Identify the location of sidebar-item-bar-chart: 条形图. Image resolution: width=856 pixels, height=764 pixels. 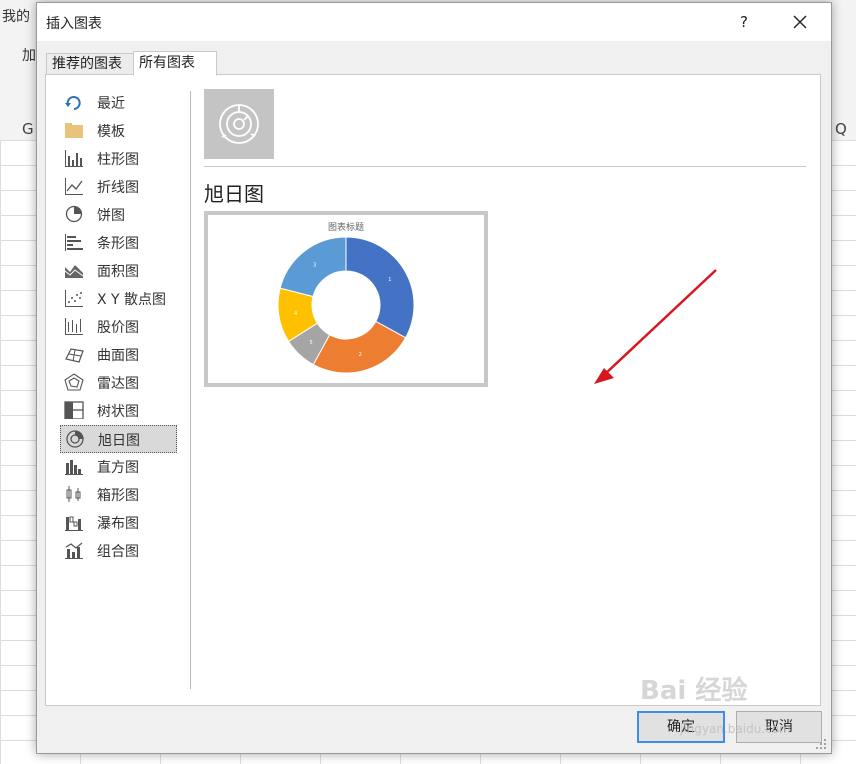
(118, 242).